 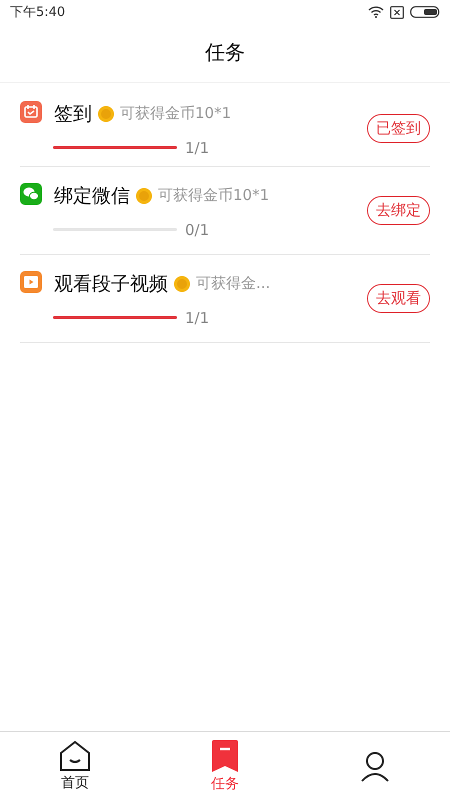 What do you see at coordinates (197, 229) in the screenshot?
I see `progress-count: 0/1` at bounding box center [197, 229].